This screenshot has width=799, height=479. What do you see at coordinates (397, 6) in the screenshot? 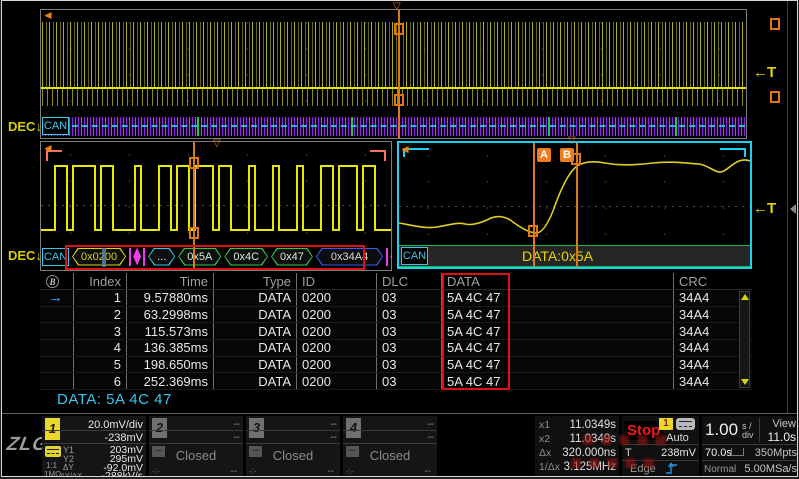
I see `trigger-marker-triangle: ▽` at bounding box center [397, 6].